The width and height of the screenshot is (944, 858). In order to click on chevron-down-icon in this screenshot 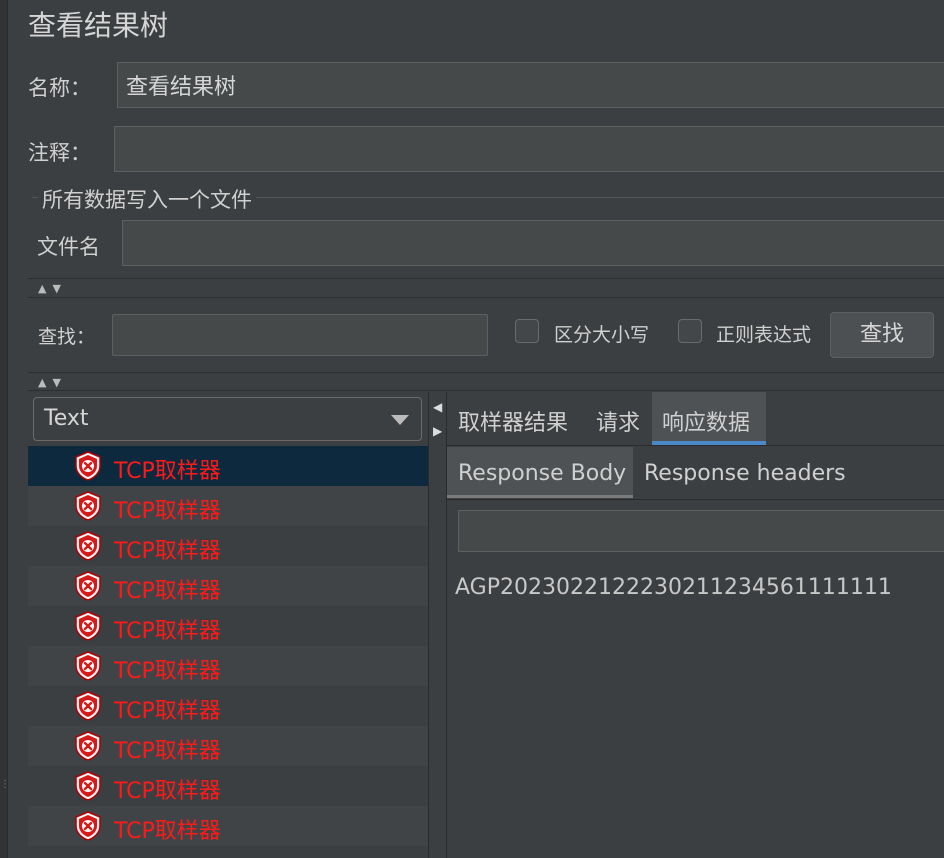, I will do `click(400, 420)`.